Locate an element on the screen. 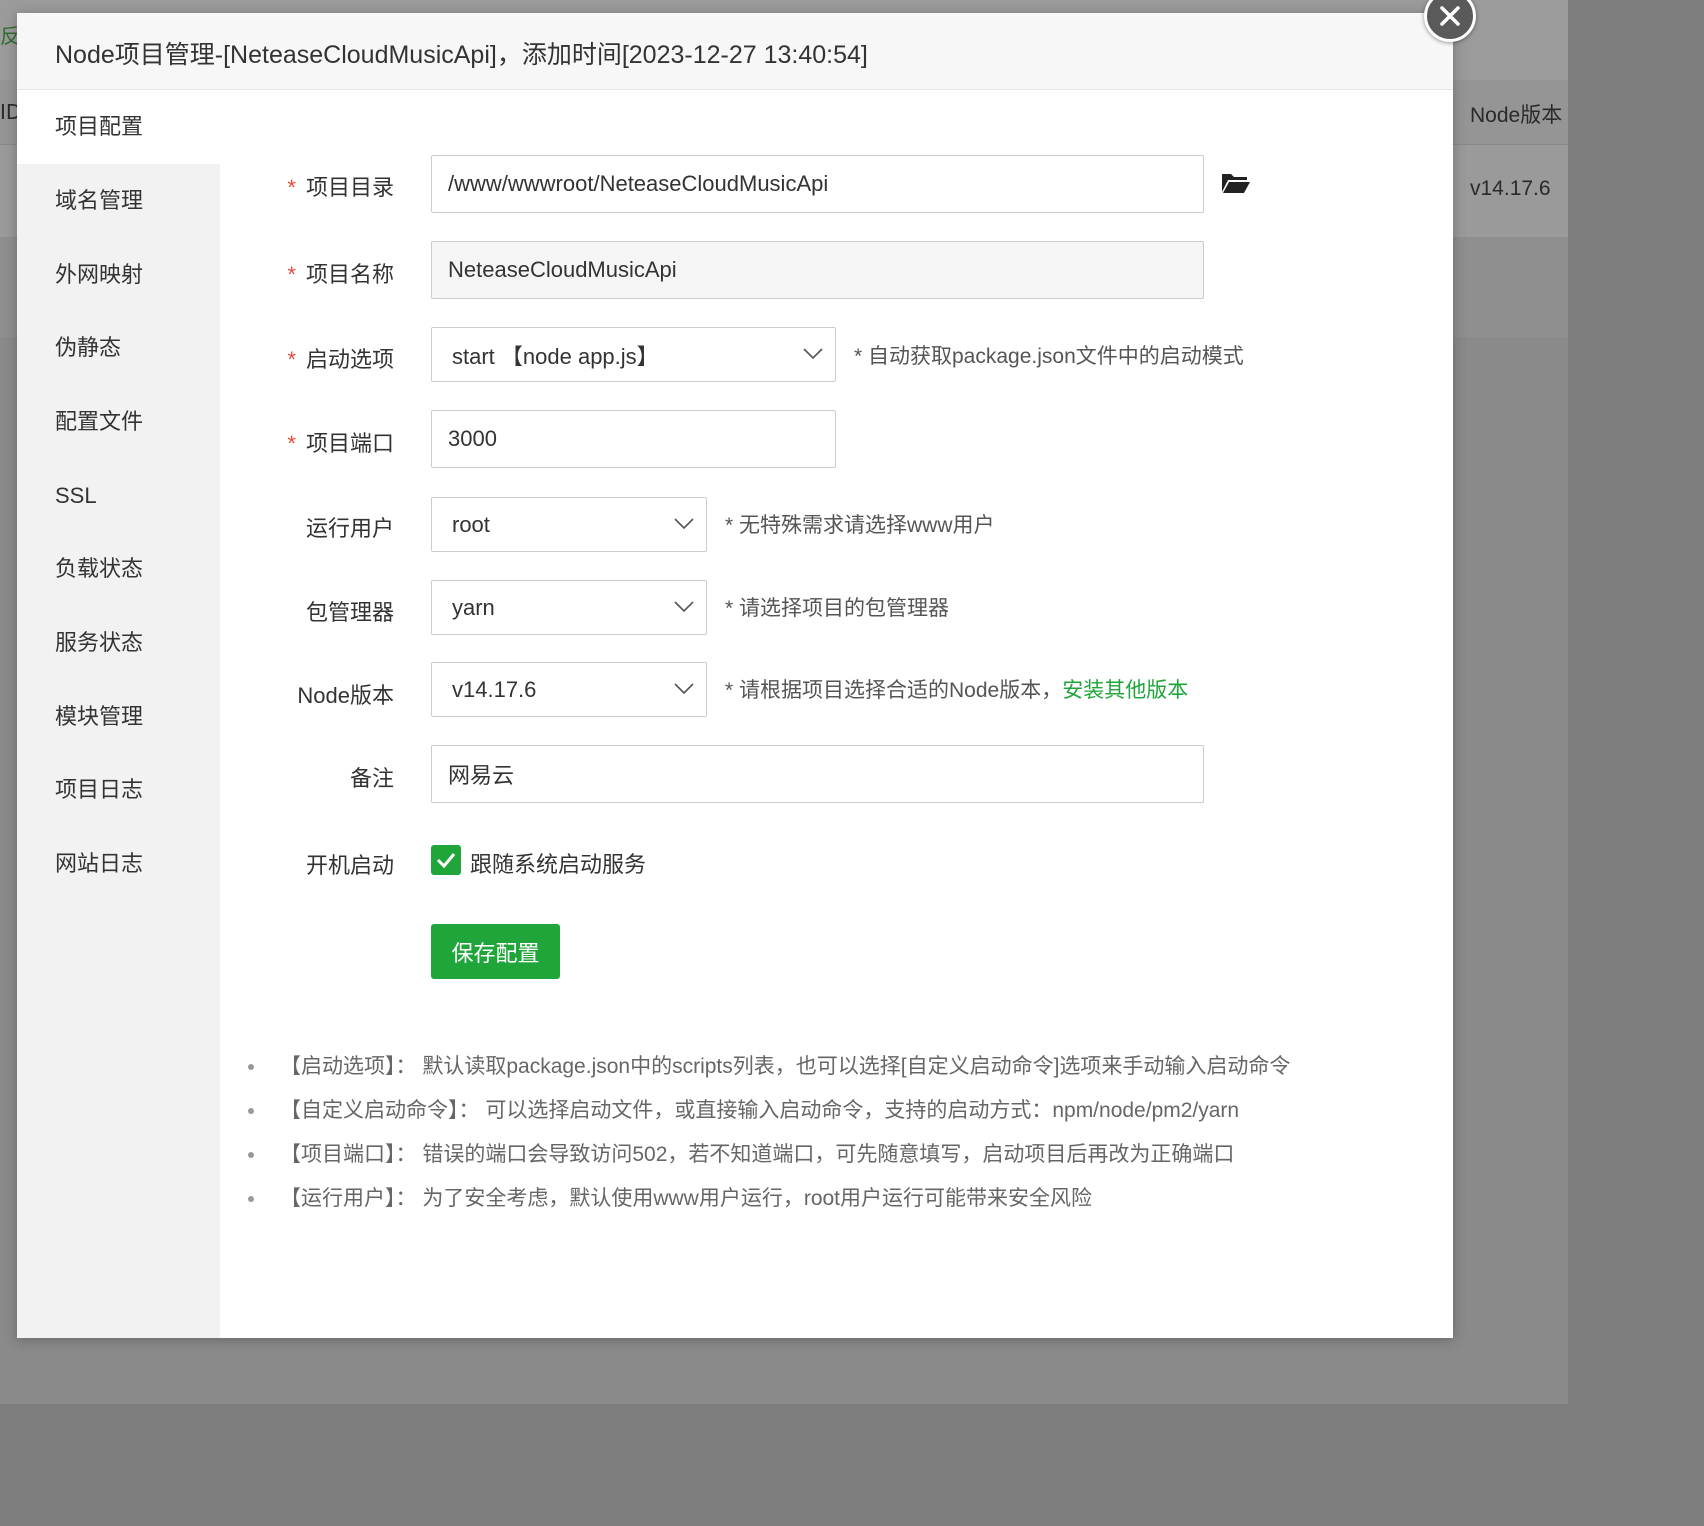  node-version-hint: * 请根据项目选择合适的Node版本，安装其他版本 is located at coordinates (956, 689).